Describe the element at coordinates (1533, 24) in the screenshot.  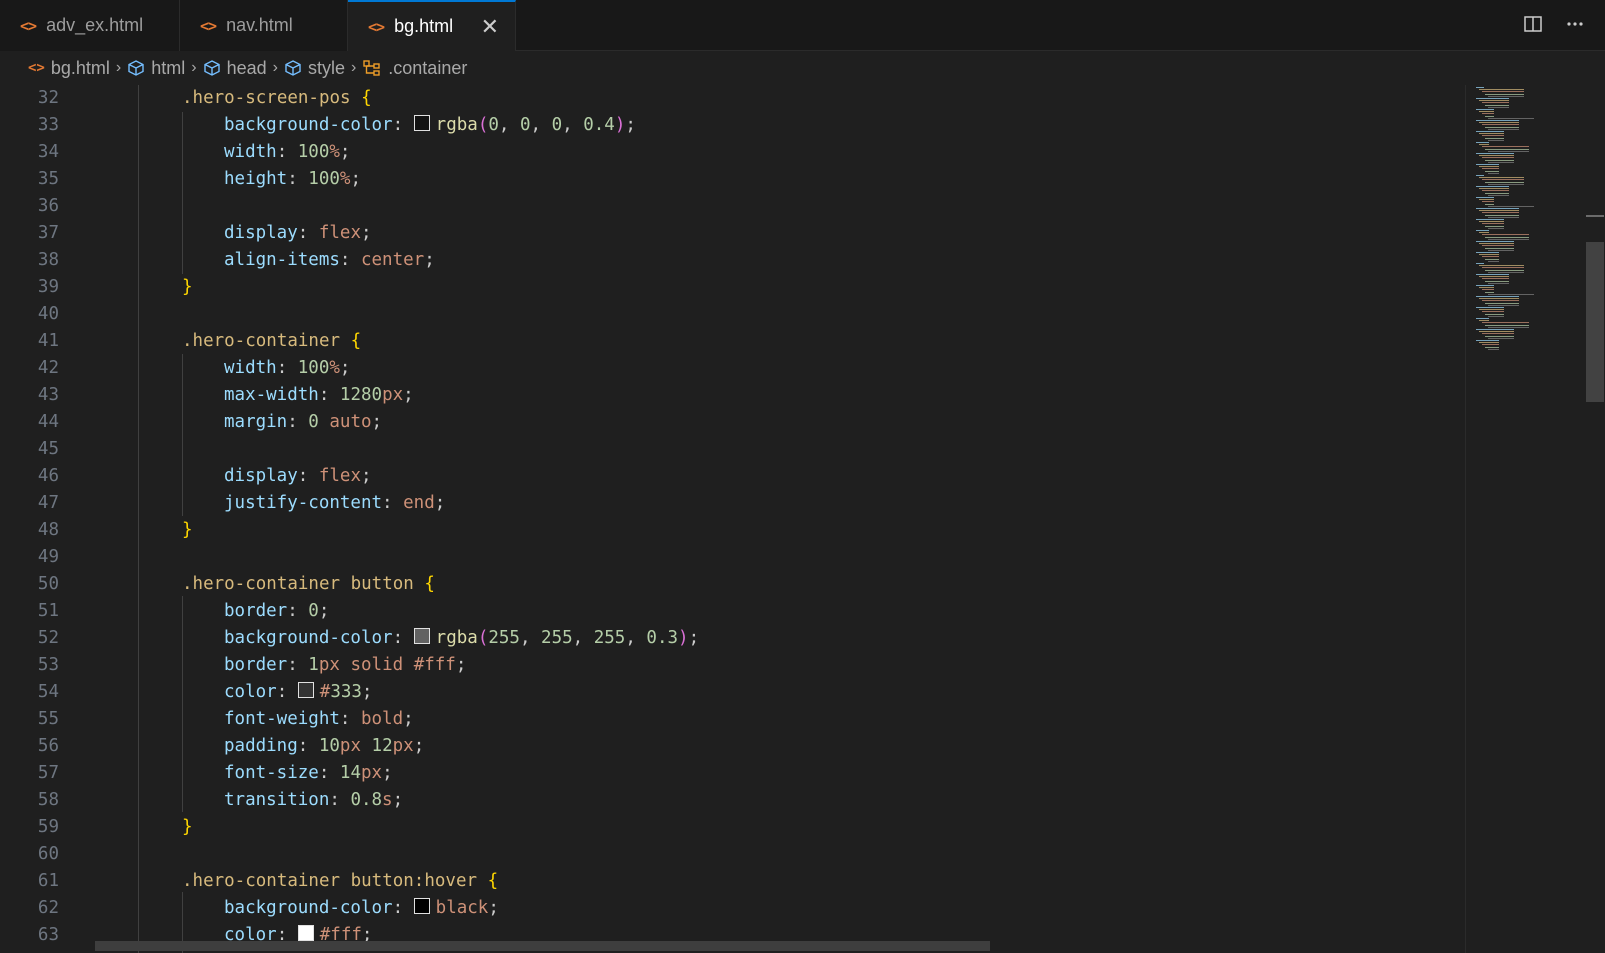
I see `split-editor-icon` at that location.